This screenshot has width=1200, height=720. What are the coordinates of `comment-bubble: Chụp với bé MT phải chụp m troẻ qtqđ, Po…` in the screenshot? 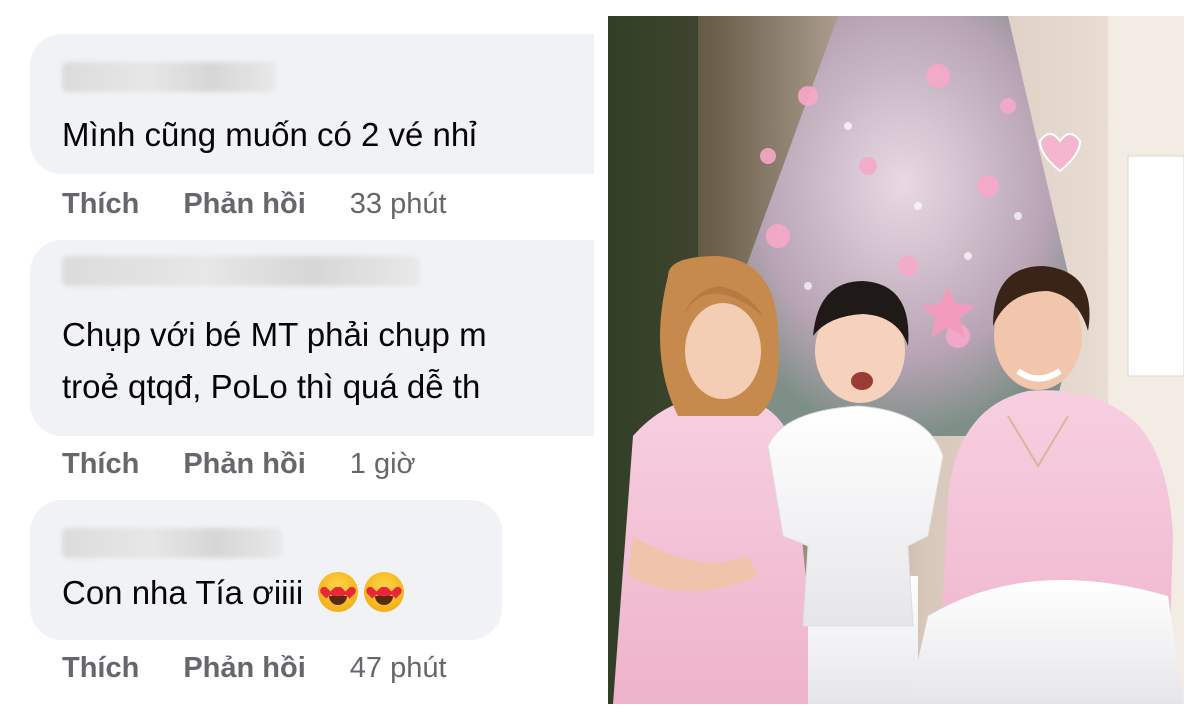 It's located at (312, 338).